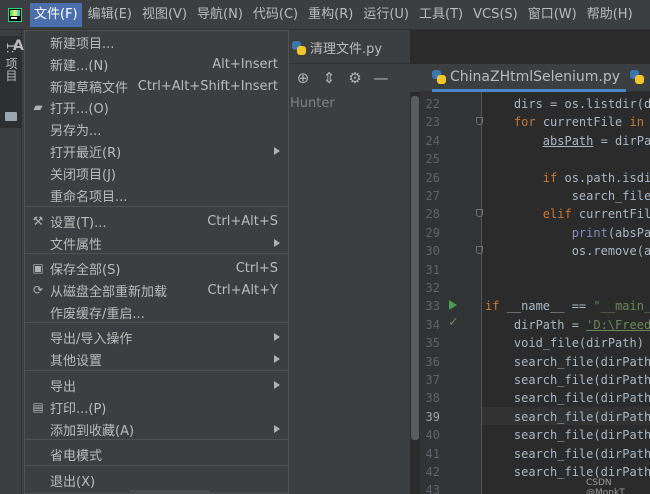 The image size is (650, 494). Describe the element at coordinates (156, 429) in the screenshot. I see `menu-item-add-to-favorites: 添加到收藏(A)` at that location.